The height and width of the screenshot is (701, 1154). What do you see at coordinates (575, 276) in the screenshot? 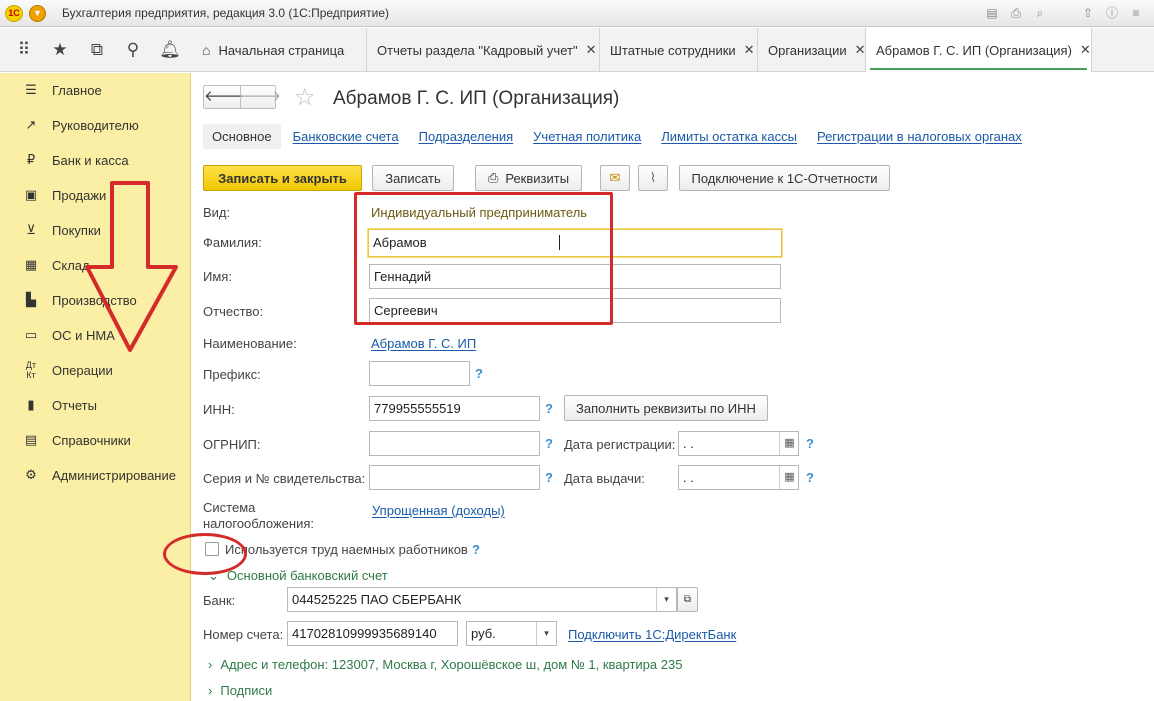
I see `name-field: Геннадий` at bounding box center [575, 276].